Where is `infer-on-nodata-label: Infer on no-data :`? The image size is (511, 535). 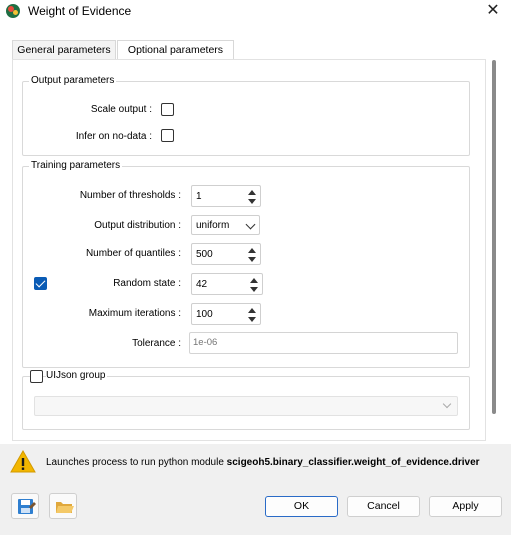
infer-on-nodata-label: Infer on no-data : is located at coordinates (113, 136).